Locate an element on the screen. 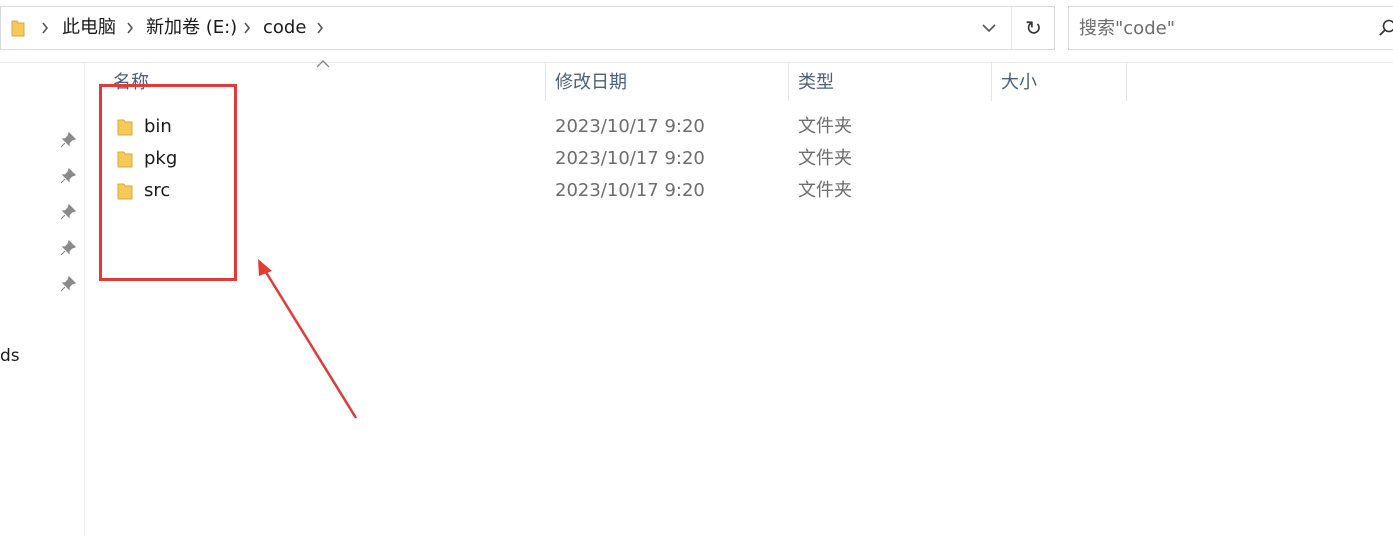 The width and height of the screenshot is (1393, 536). chevron-down-icon is located at coordinates (989, 28).